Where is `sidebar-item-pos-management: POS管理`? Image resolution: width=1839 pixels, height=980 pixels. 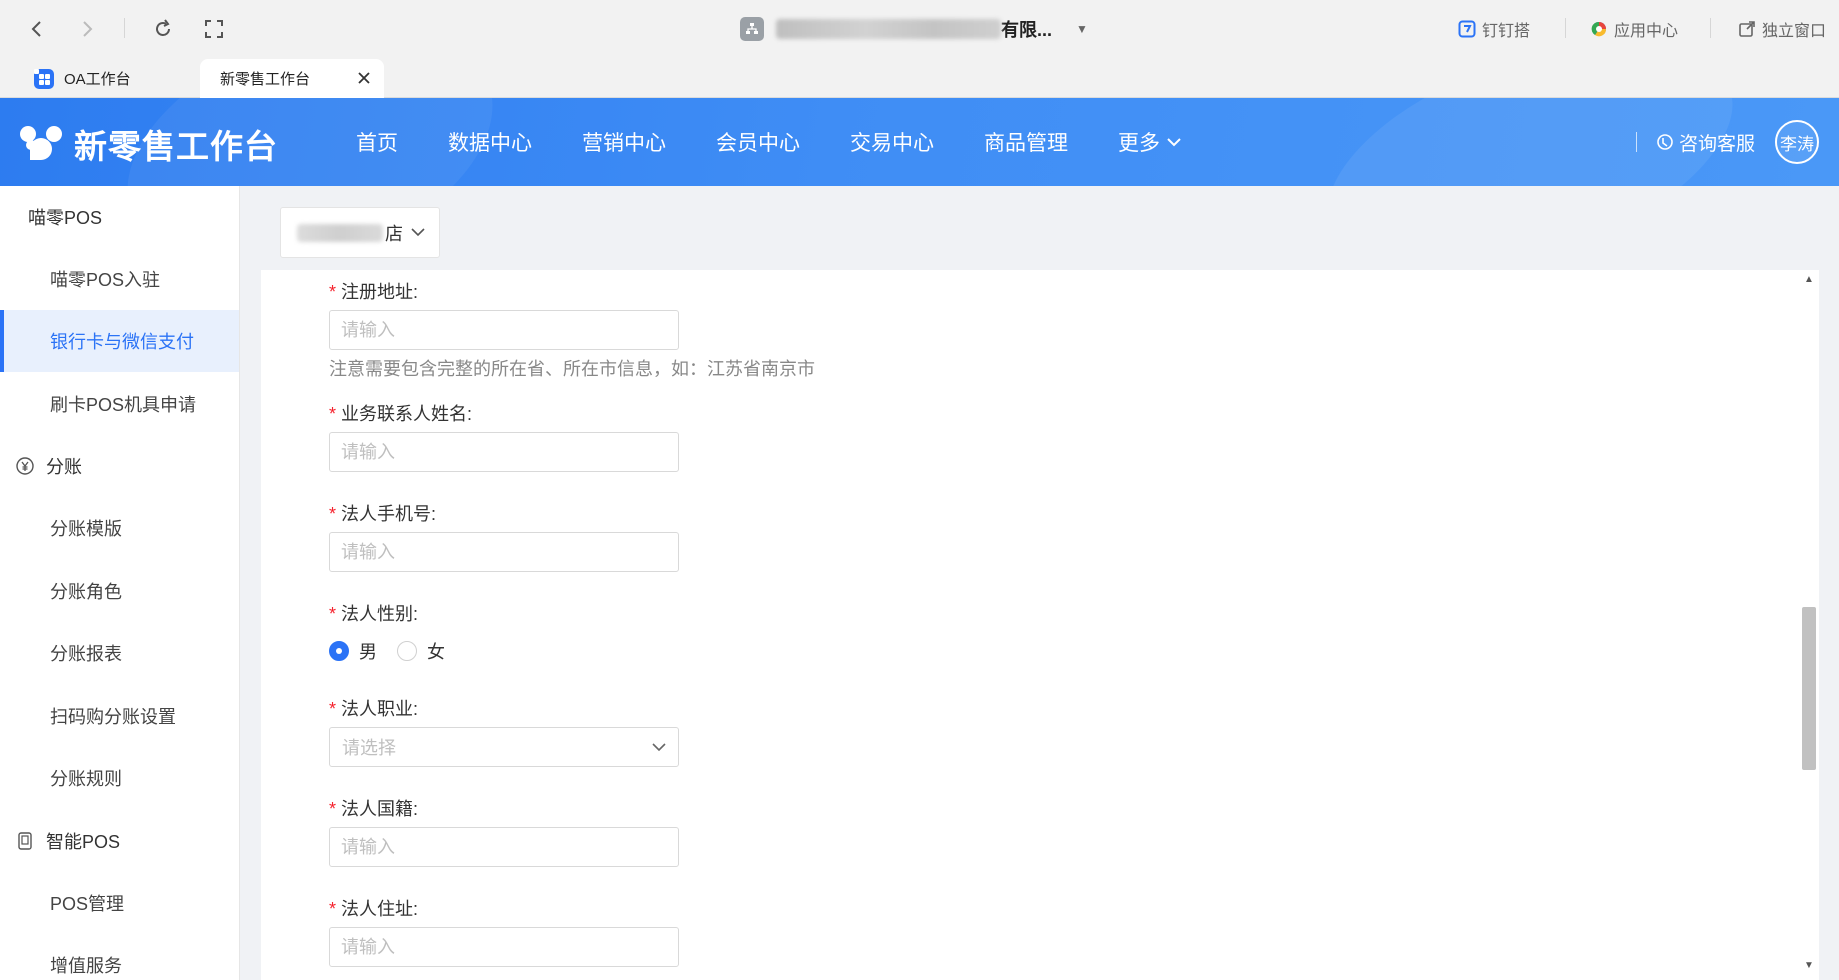 sidebar-item-pos-management: POS管理 is located at coordinates (119, 903).